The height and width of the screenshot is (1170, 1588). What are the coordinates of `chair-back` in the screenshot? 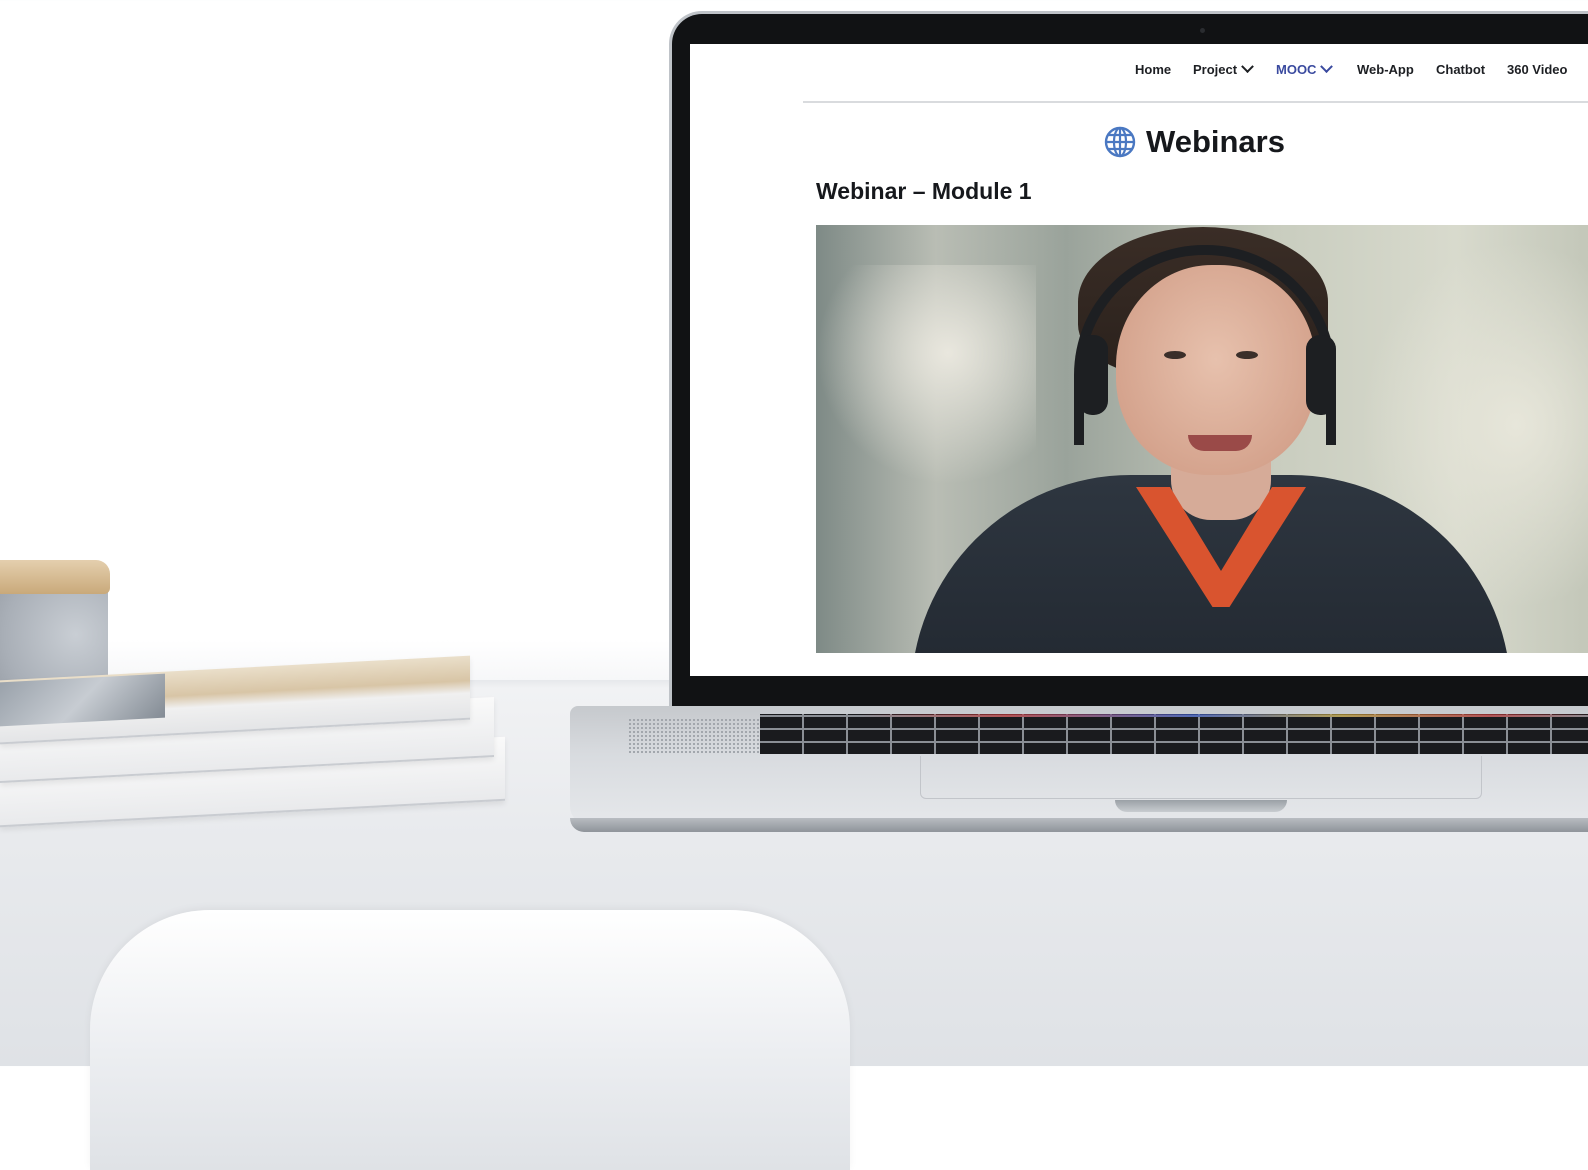 It's located at (470, 1040).